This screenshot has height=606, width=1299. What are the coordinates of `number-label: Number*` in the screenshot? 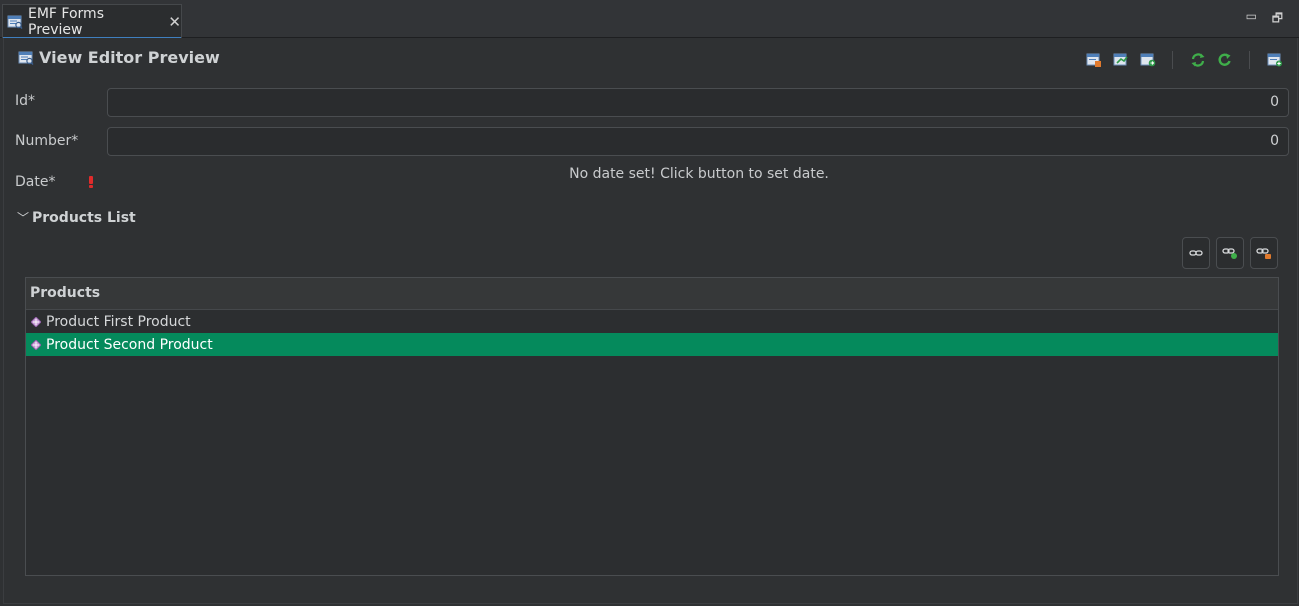 It's located at (47, 141).